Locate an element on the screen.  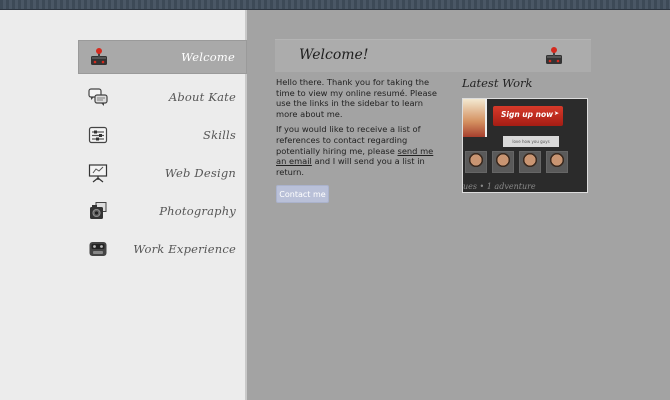
camera-icon is located at coordinates (98, 210).